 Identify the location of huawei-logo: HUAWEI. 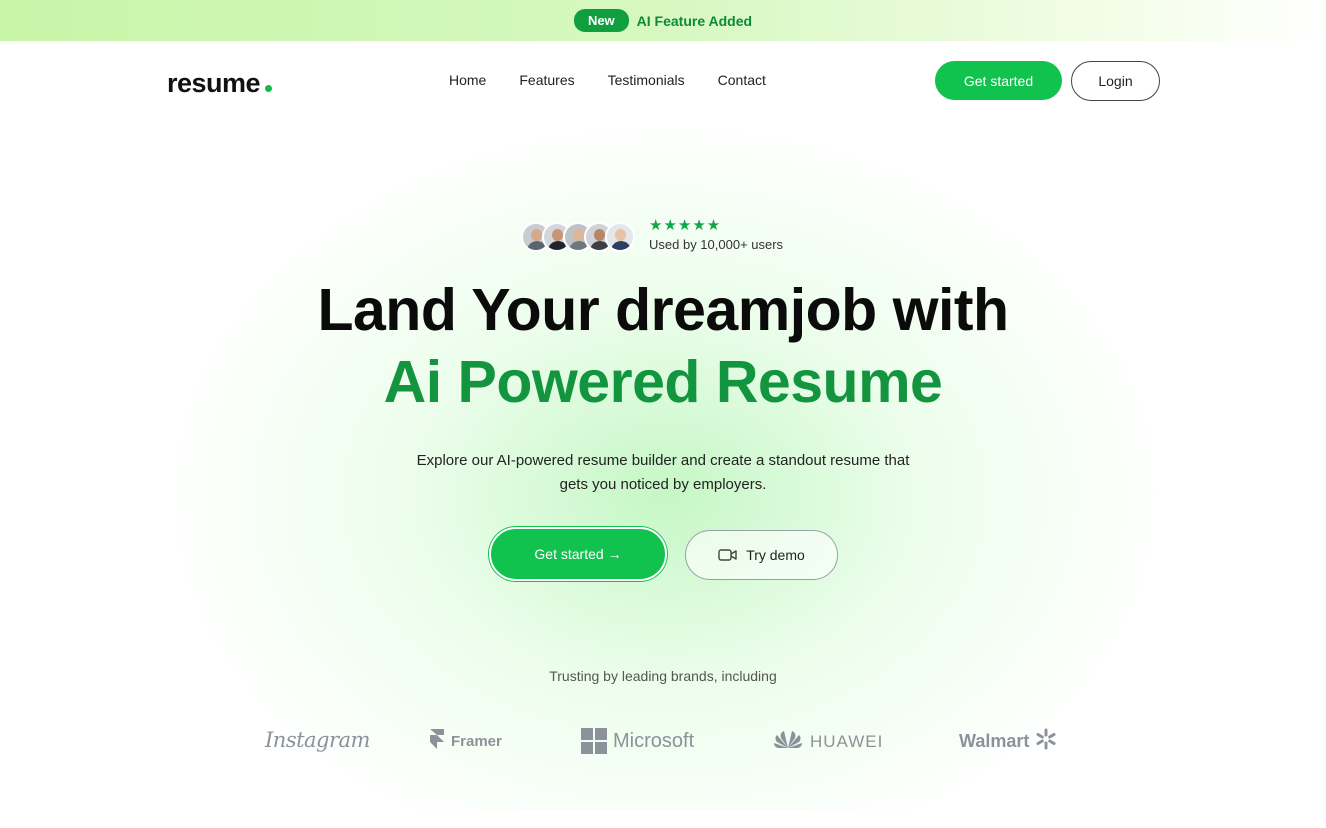
(827, 741).